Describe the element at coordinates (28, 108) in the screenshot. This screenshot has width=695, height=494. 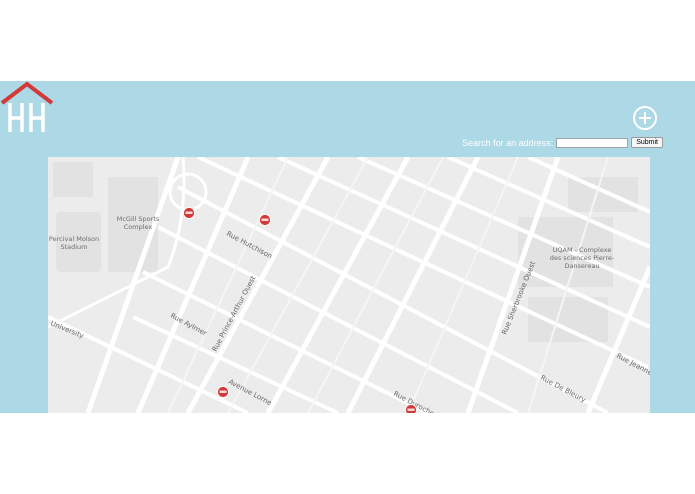
I see `house-logo-icon` at that location.